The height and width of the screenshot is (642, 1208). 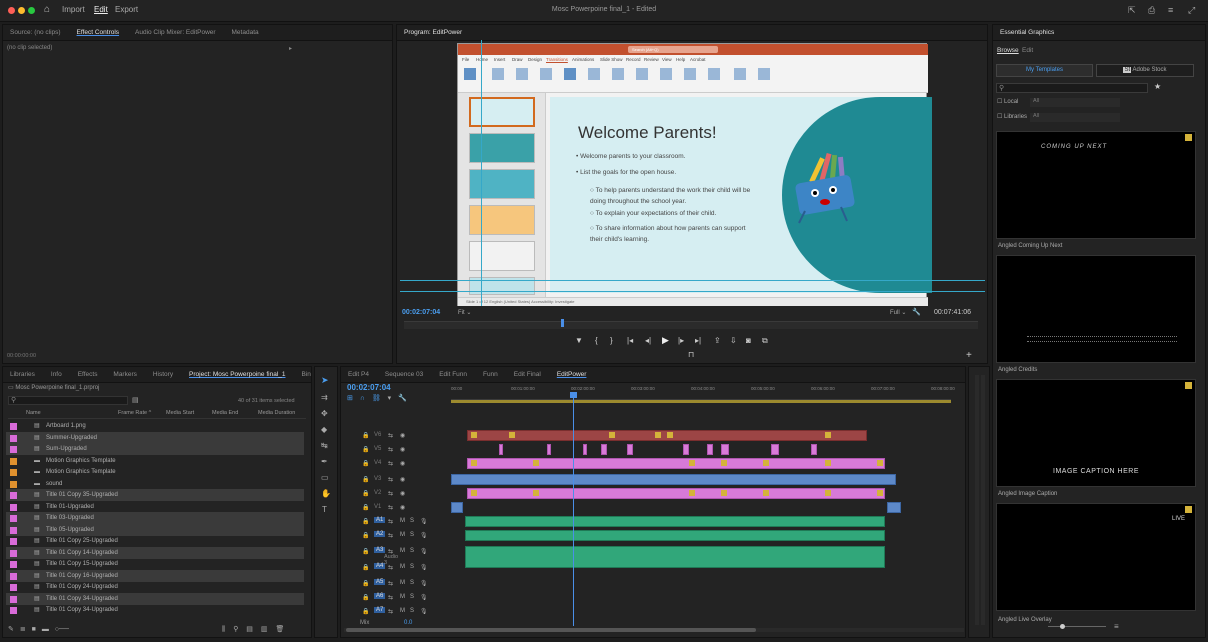 What do you see at coordinates (1072, 88) in the screenshot?
I see `eg-search-input: ⚲` at bounding box center [1072, 88].